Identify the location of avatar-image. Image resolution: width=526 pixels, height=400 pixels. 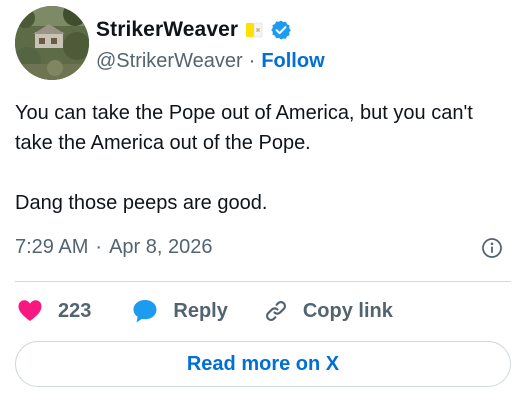
(52, 43).